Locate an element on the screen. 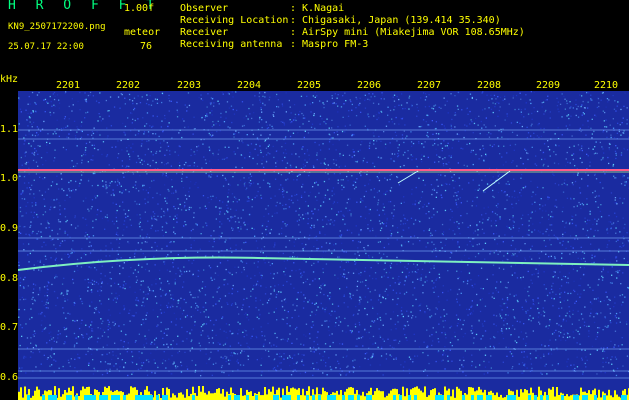  version-label: 1.00f is located at coordinates (139, 8).